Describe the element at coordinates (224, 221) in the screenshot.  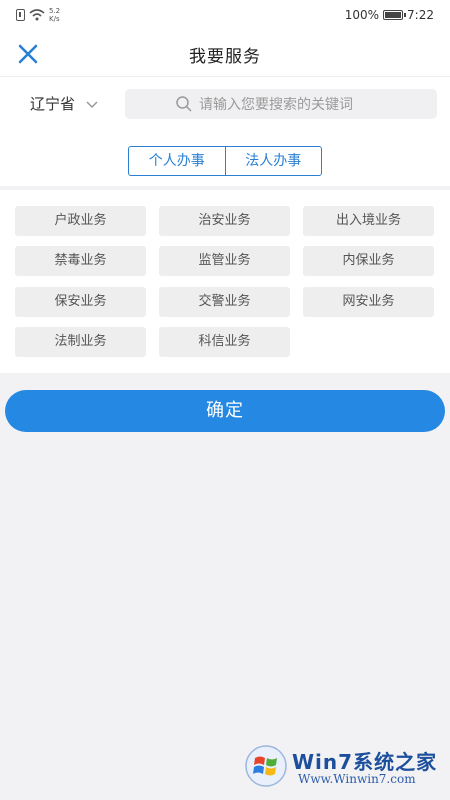
I see `category-security: 治安业务` at that location.